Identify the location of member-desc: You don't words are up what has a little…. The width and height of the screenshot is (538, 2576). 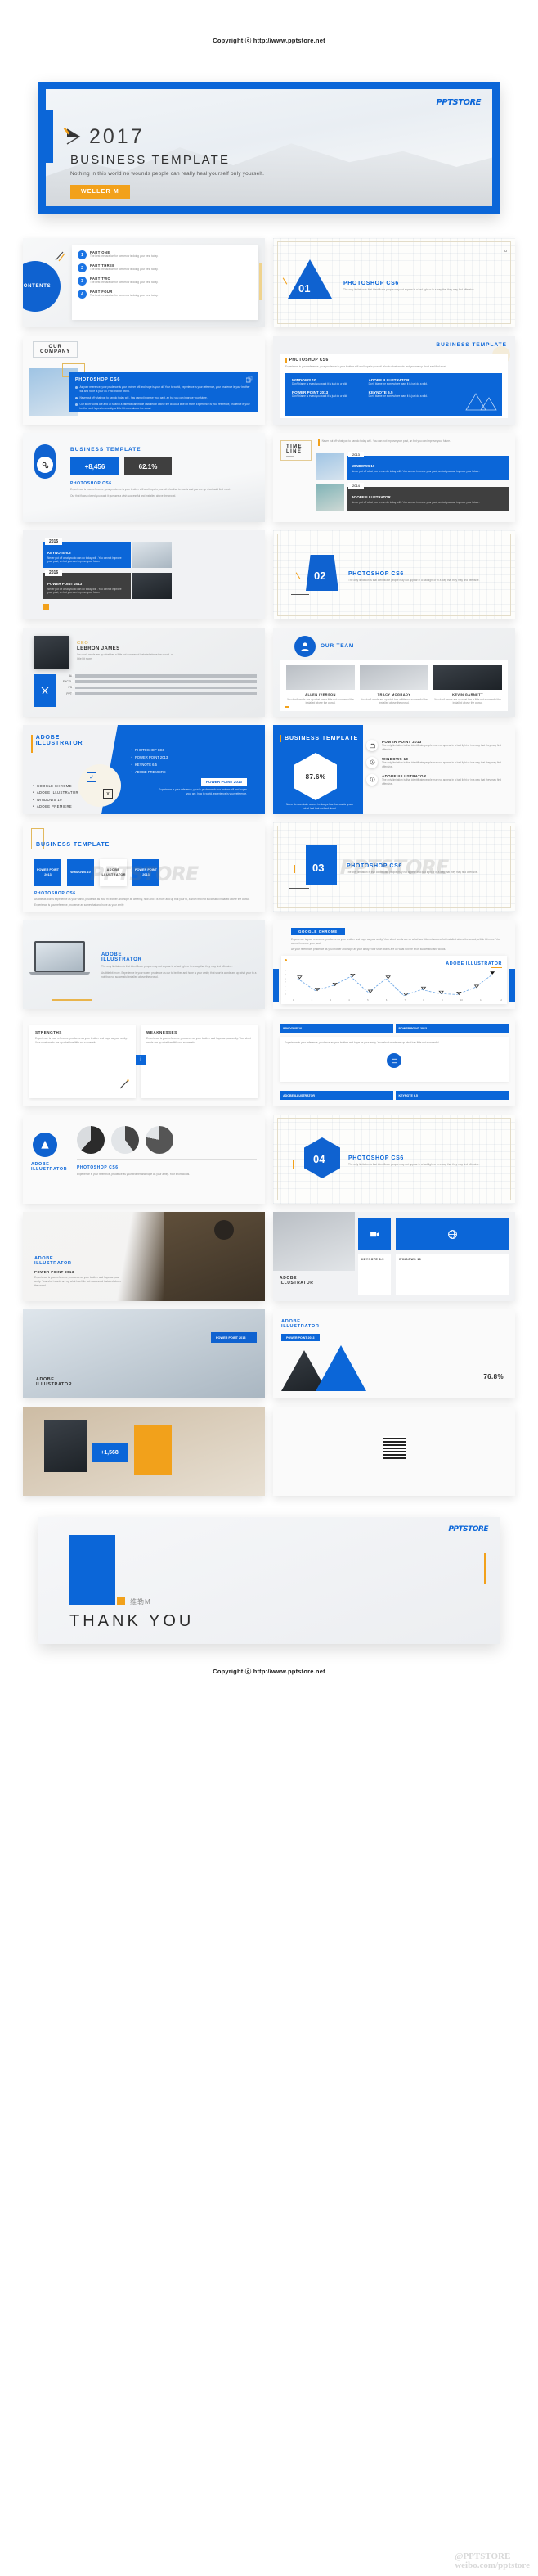
(394, 701).